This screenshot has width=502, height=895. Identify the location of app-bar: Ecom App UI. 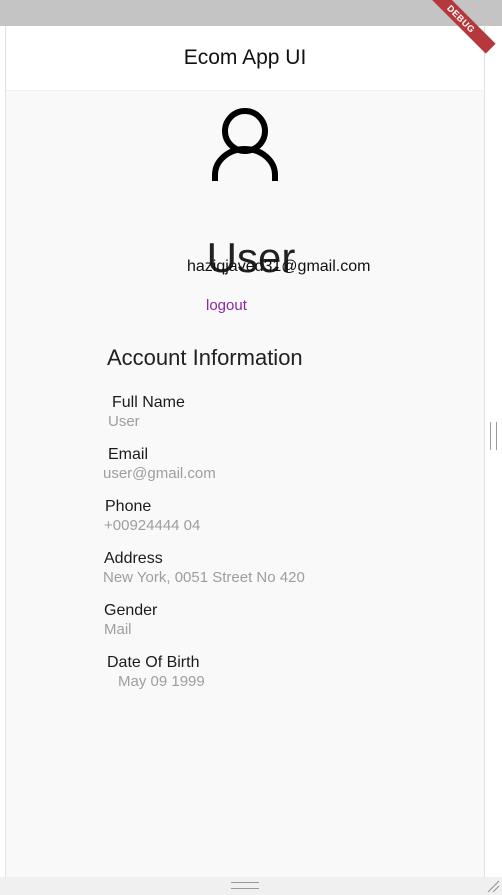
(245, 58).